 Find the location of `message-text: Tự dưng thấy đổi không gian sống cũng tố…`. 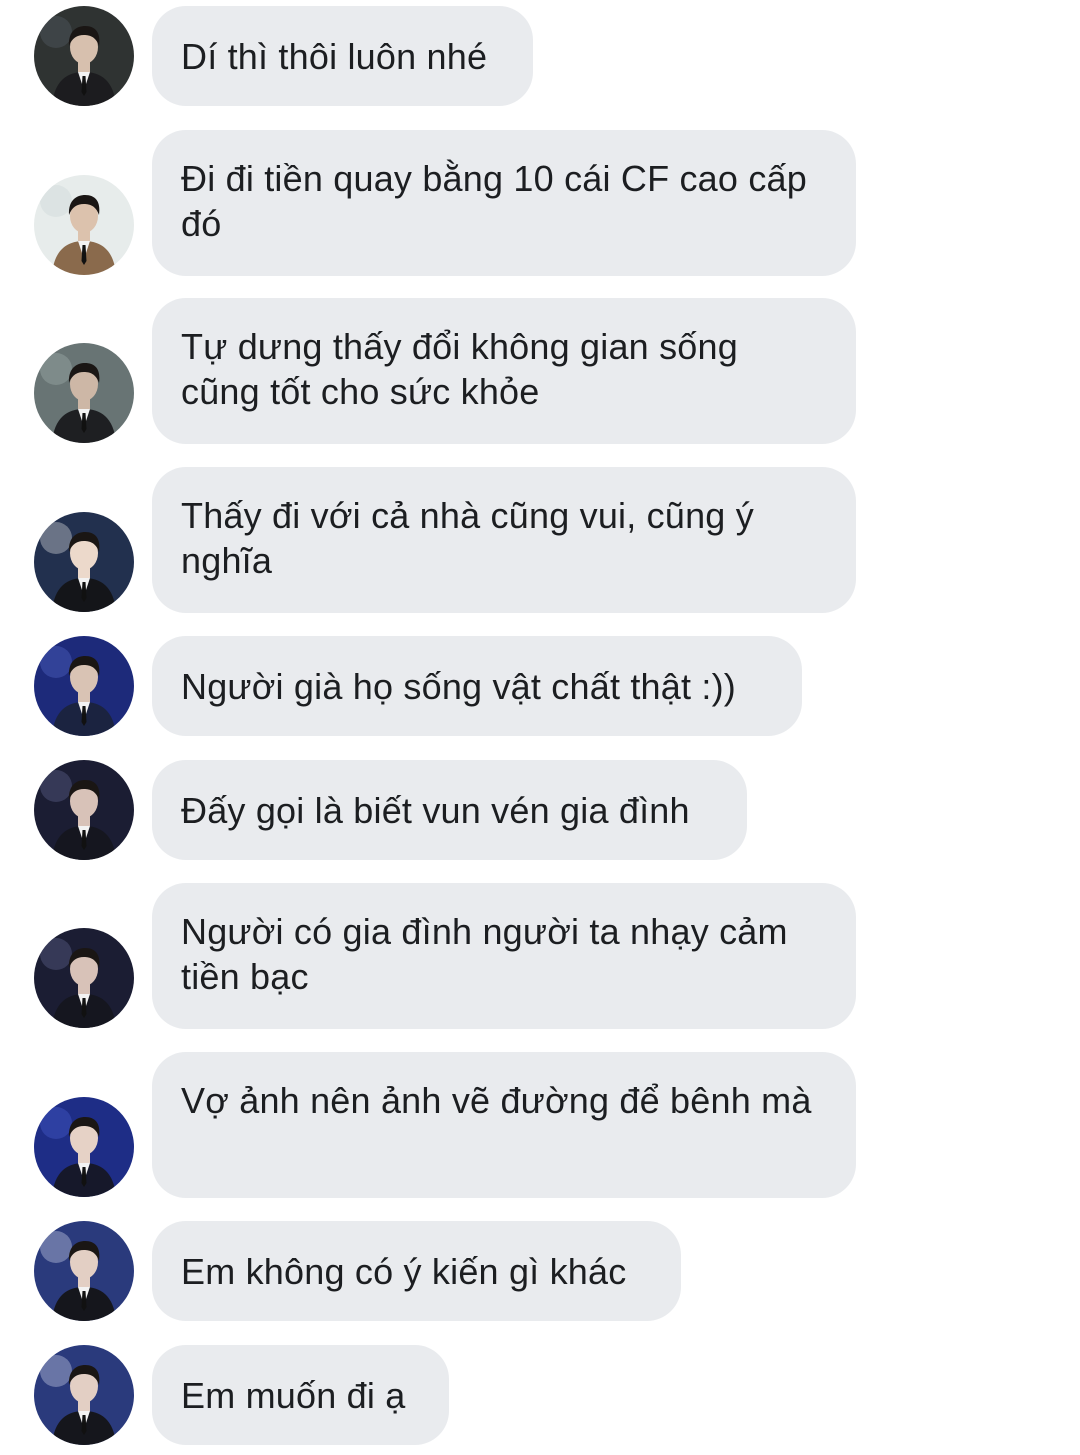

message-text: Tự dưng thấy đổi không gian sống cũng tố… is located at coordinates (459, 369).